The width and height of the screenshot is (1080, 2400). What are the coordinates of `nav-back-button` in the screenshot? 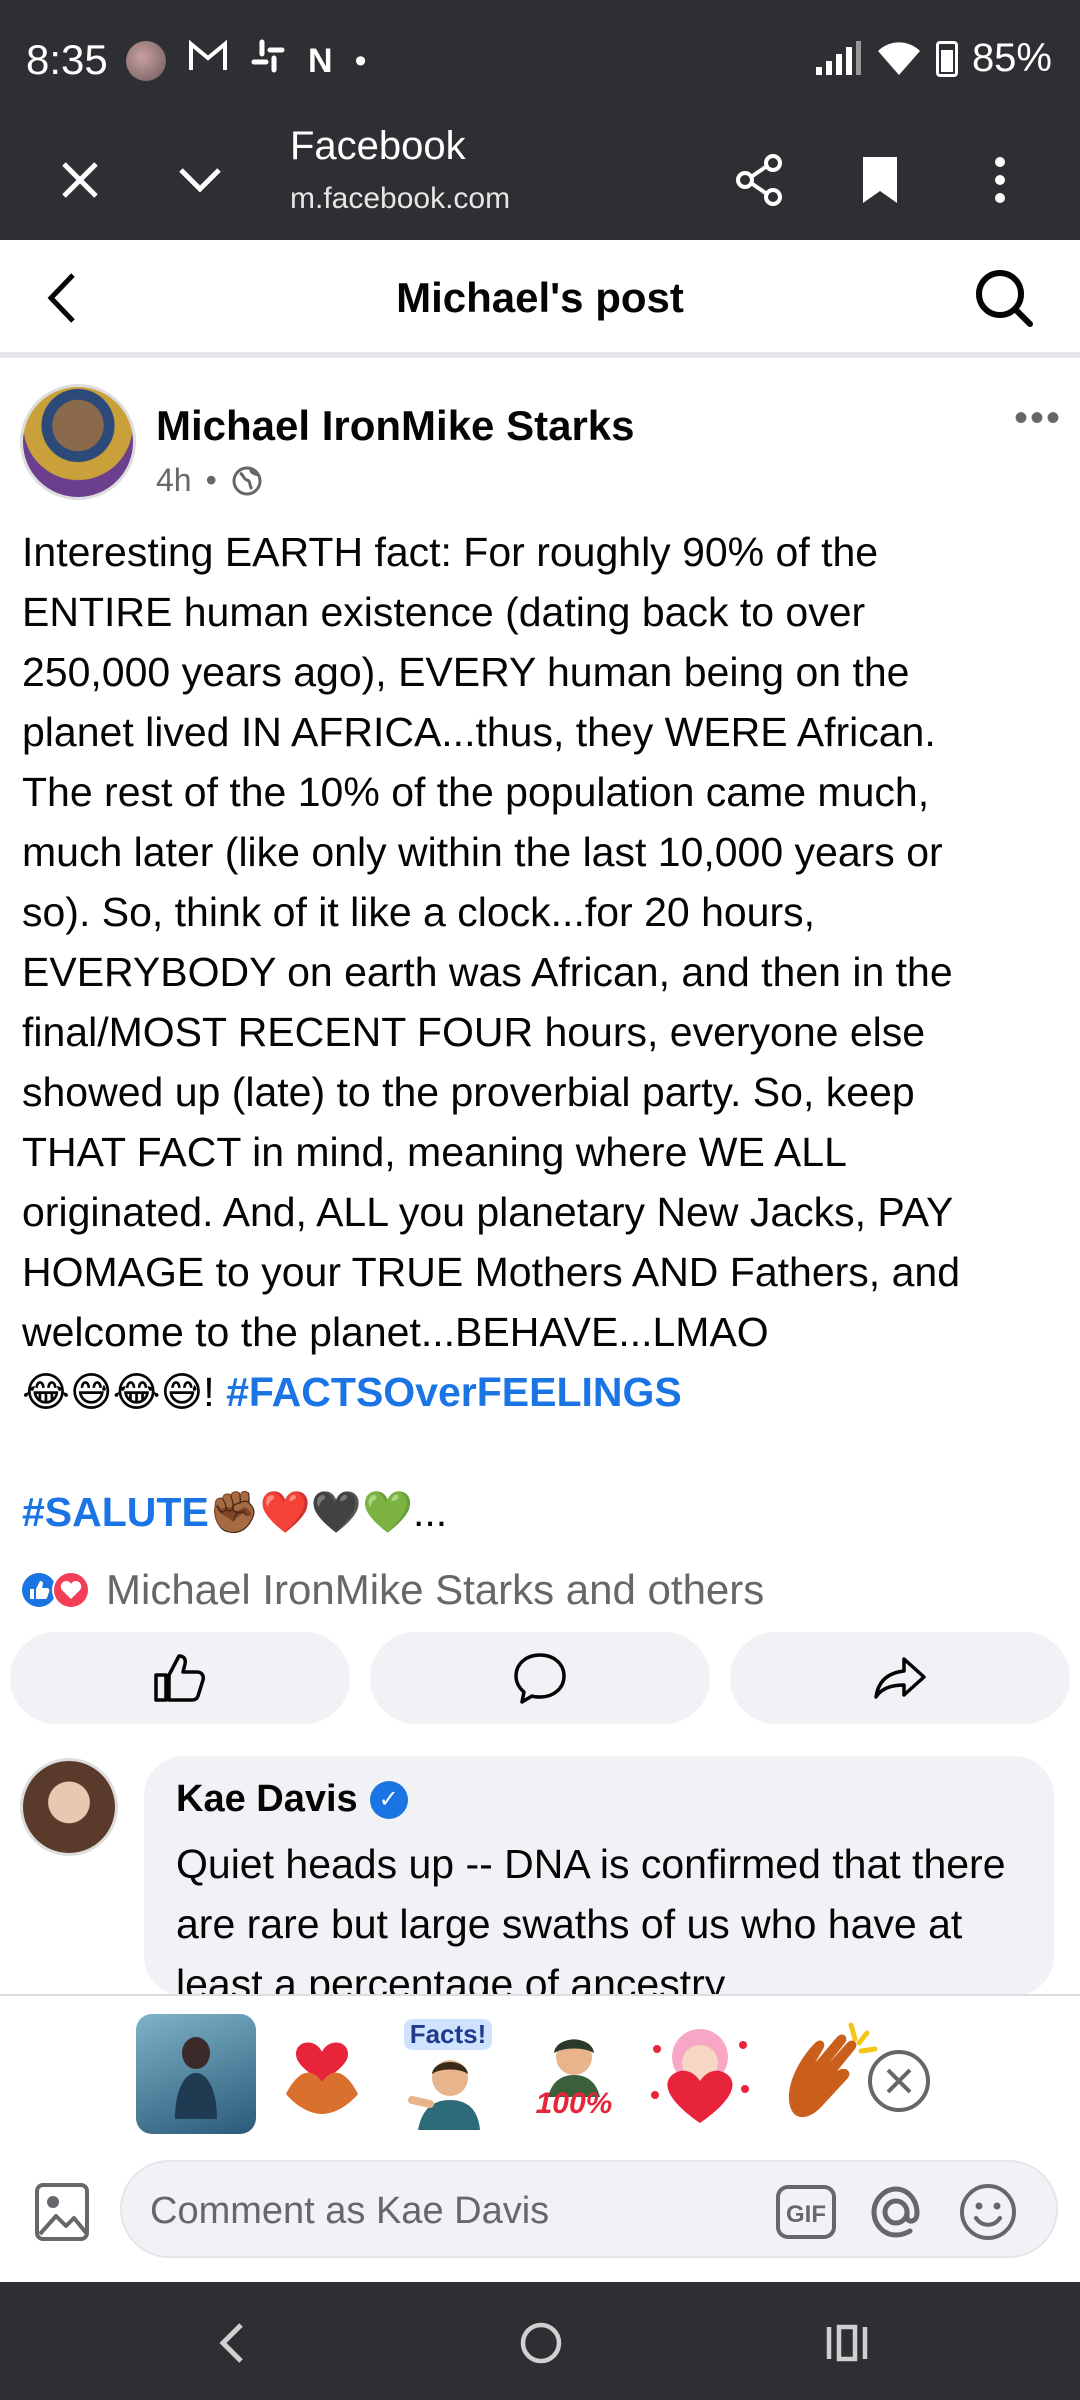 It's located at (231, 2343).